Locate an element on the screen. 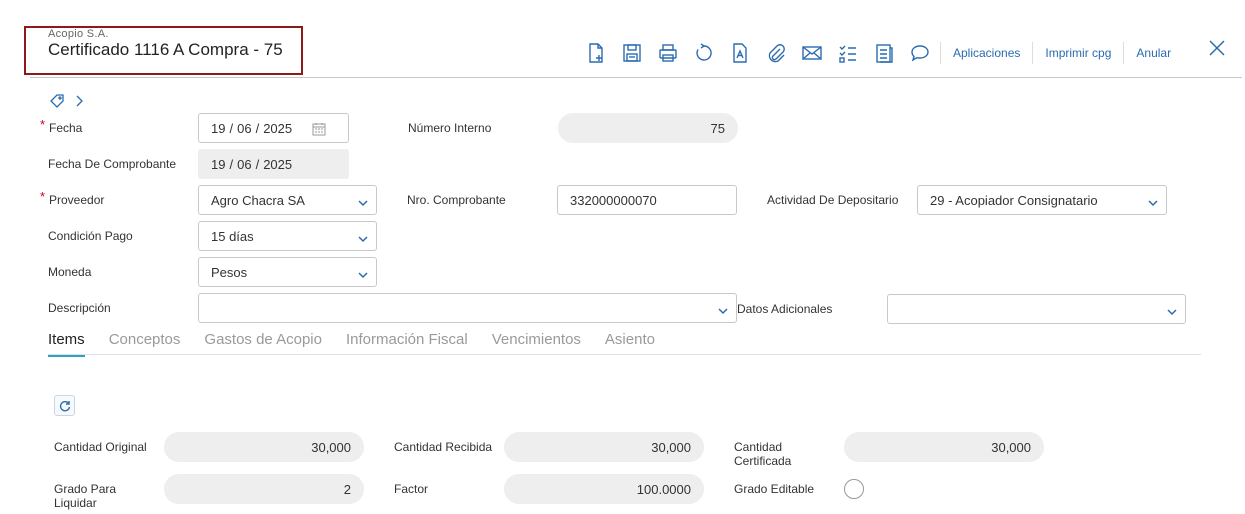  company-name: Acopio S.A. is located at coordinates (78, 34).